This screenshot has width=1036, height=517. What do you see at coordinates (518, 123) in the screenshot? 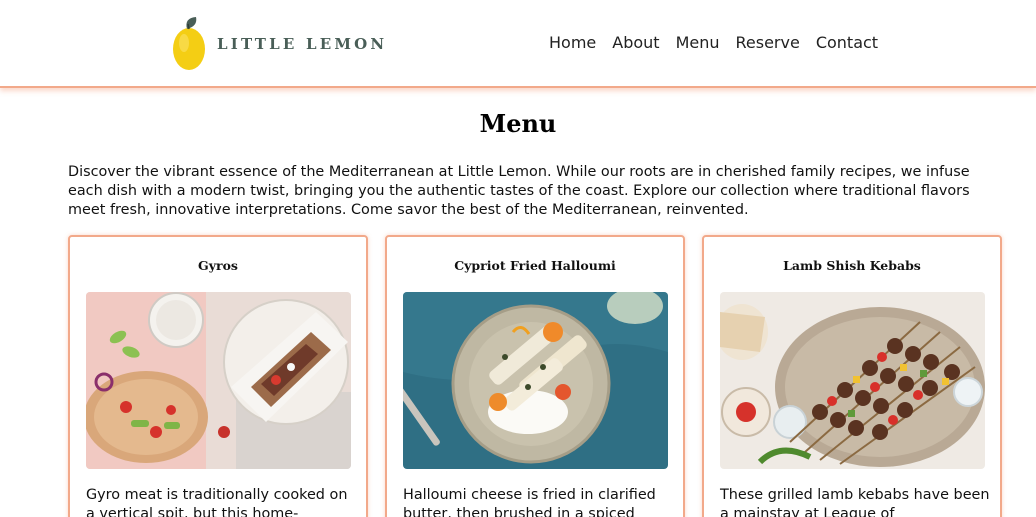
I see `page-title: Menu` at bounding box center [518, 123].